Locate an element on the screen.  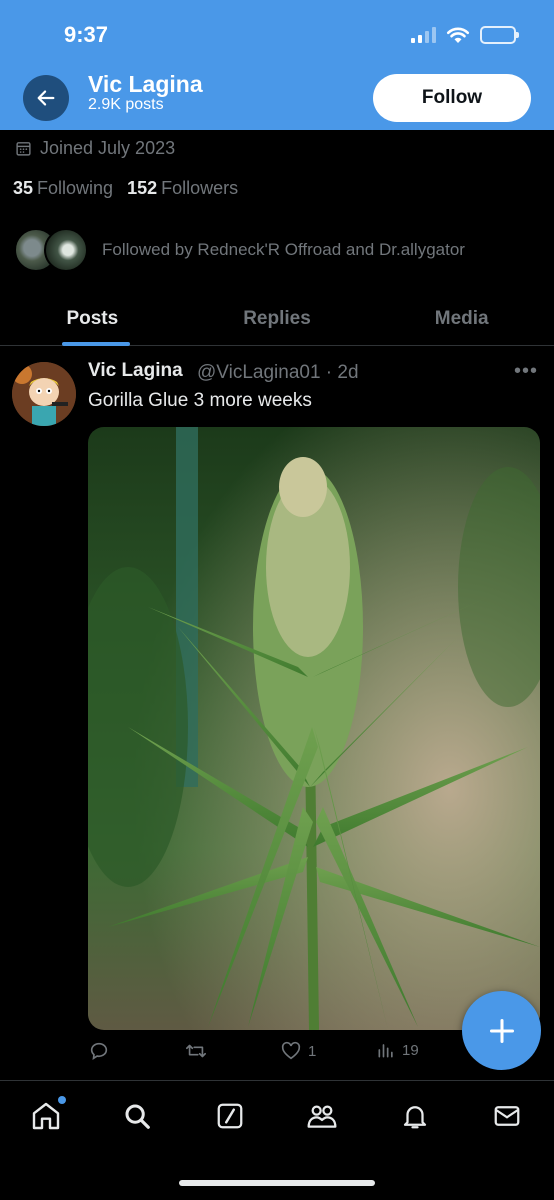
compose-button is located at coordinates (501, 1030).